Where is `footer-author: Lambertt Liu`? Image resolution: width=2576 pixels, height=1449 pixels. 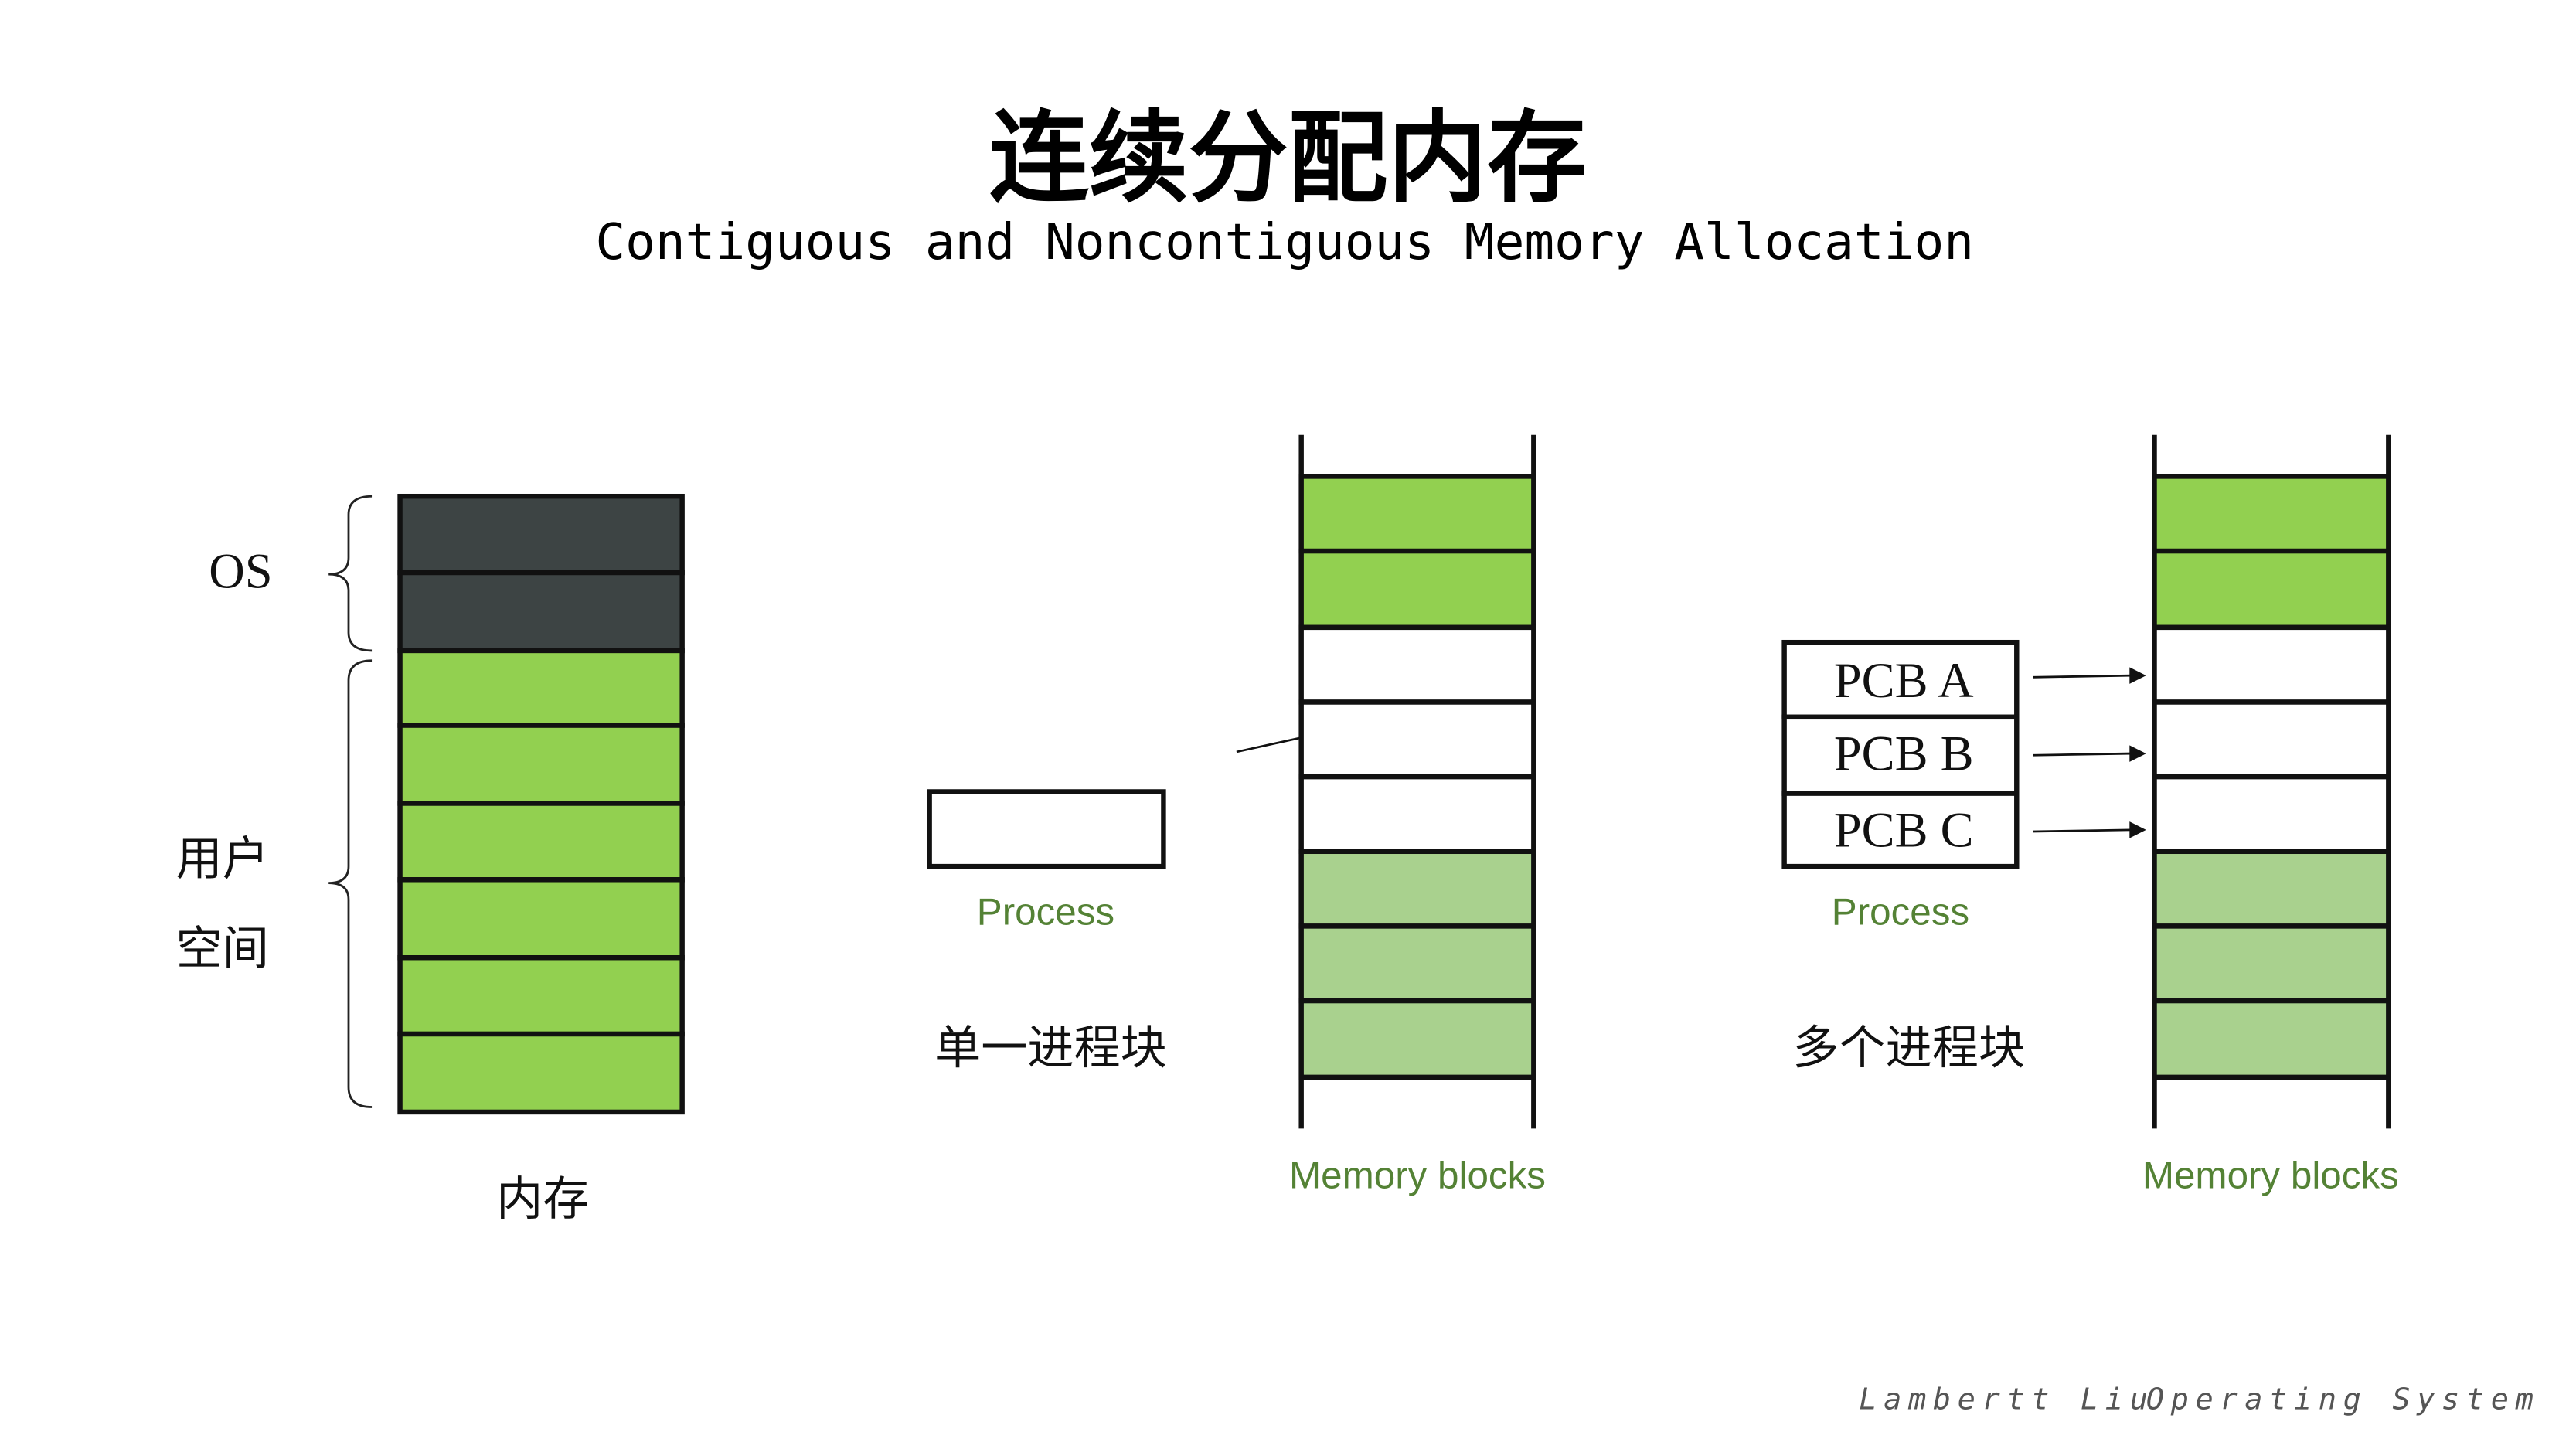 footer-author: Lambertt Liu is located at coordinates (2006, 1399).